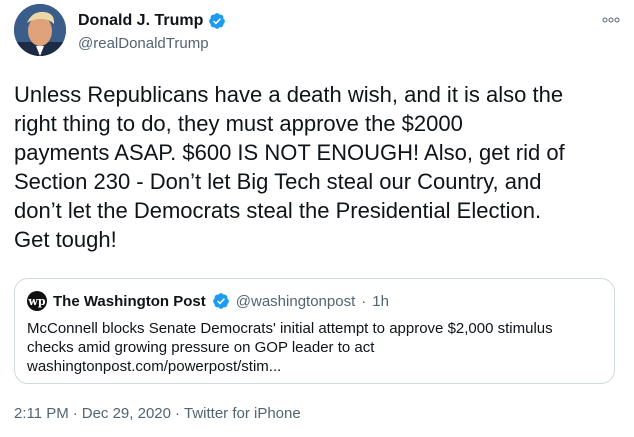  I want to click on author-avatar, so click(40, 30).